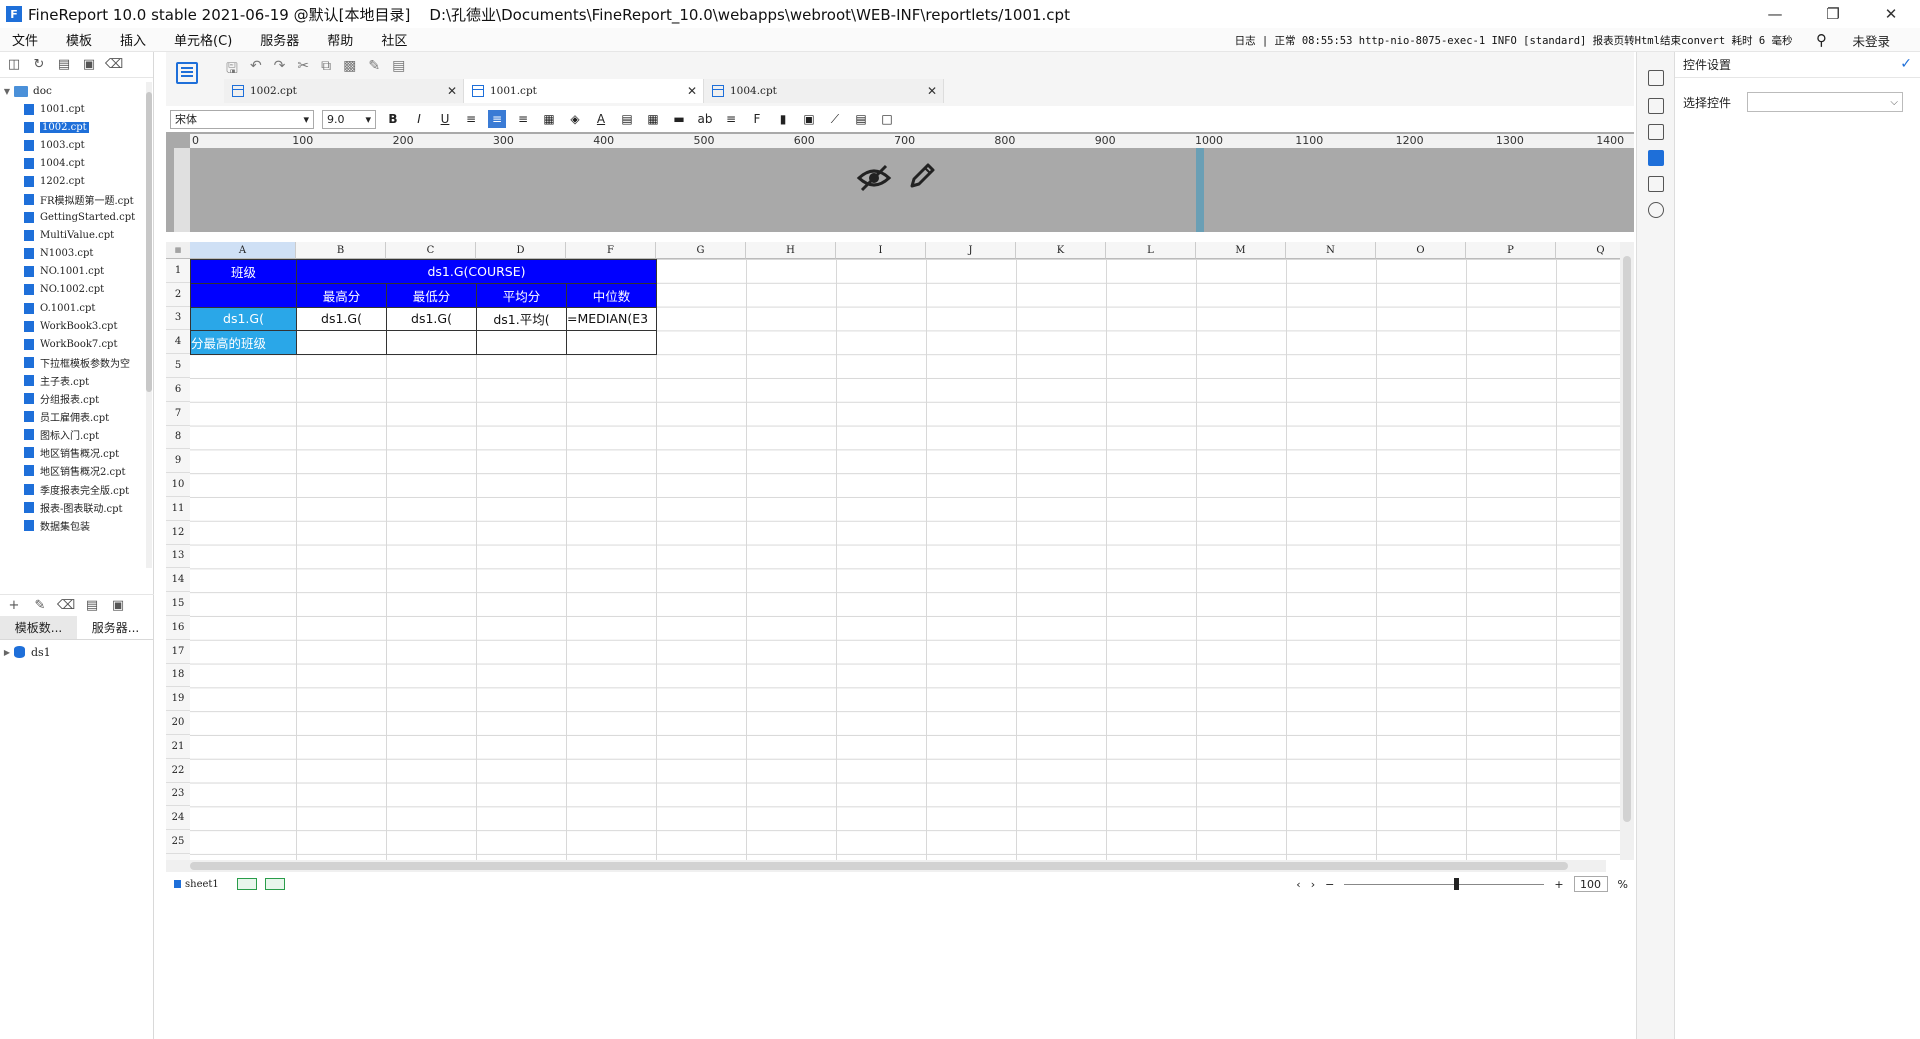 The width and height of the screenshot is (1920, 1039). Describe the element at coordinates (274, 884) in the screenshot. I see `add-polyform-sheet-icon` at that location.